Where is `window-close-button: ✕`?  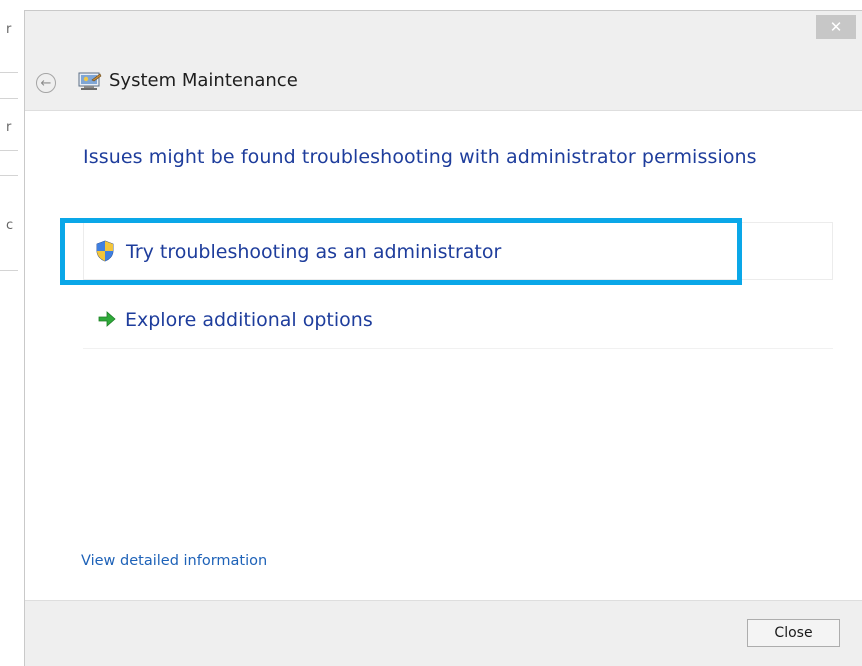 window-close-button: ✕ is located at coordinates (836, 27).